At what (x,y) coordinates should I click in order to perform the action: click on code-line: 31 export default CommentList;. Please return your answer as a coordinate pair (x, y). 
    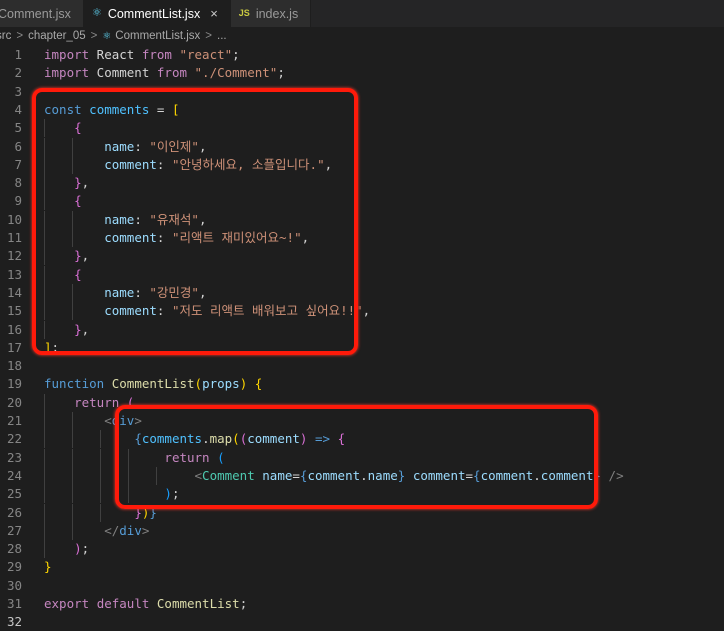
    Looking at the image, I should click on (362, 604).